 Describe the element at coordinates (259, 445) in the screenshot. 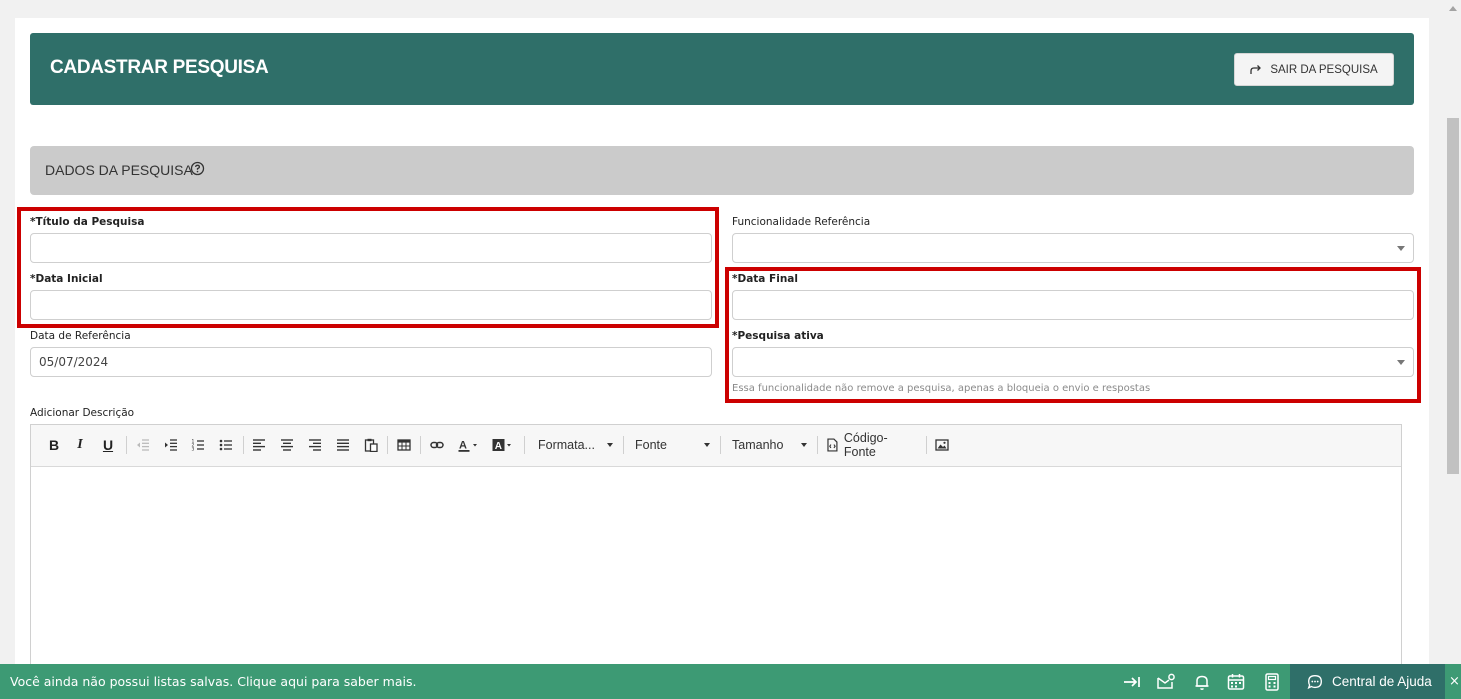

I see `align-left-icon` at that location.